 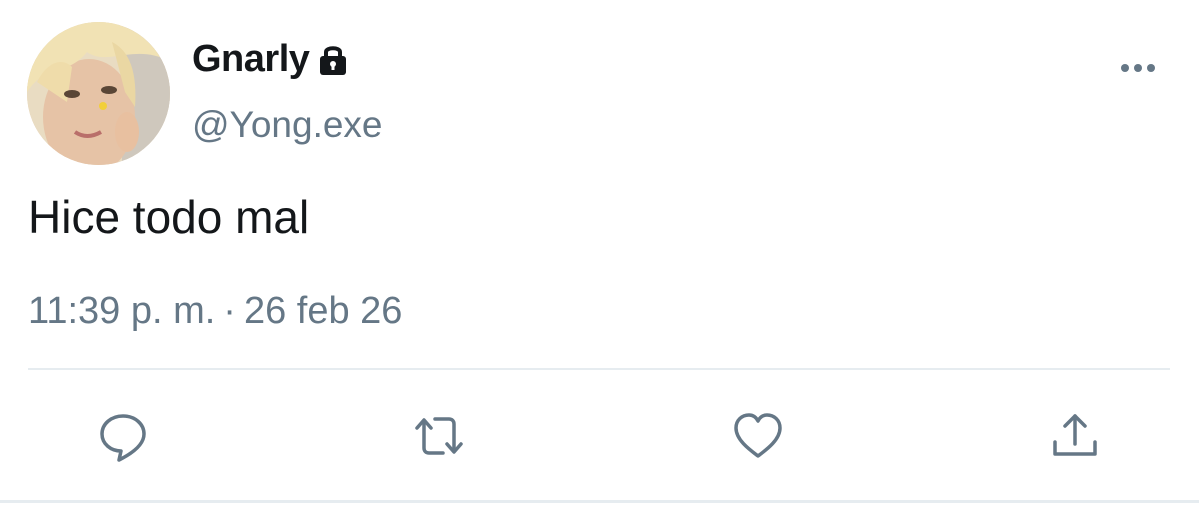 I want to click on display-name-text: Gnarly, so click(x=251, y=59).